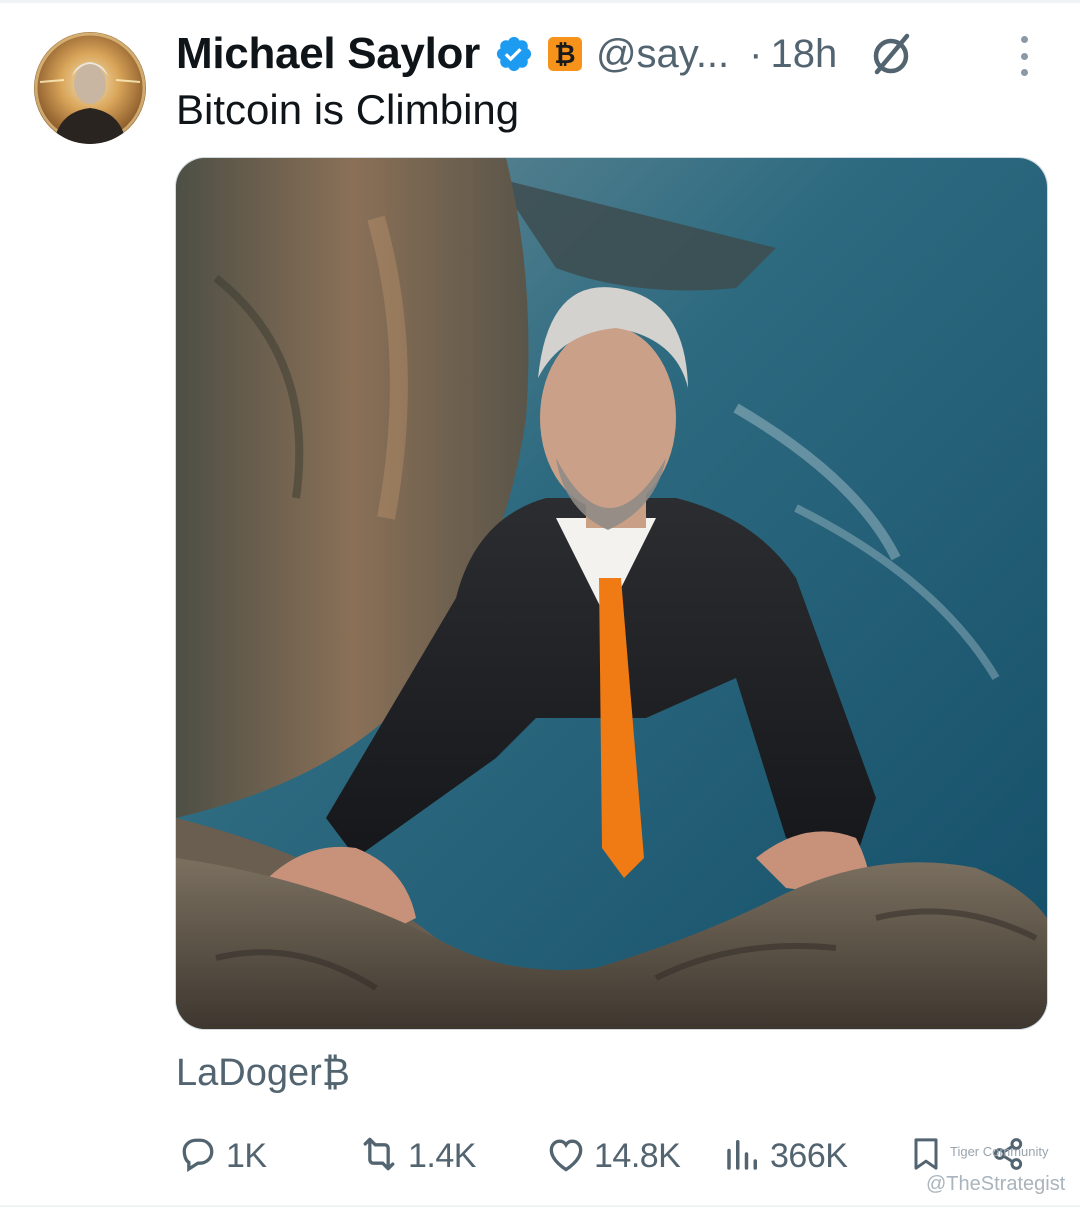  What do you see at coordinates (328, 54) in the screenshot?
I see `author-name: Michael Saylor` at bounding box center [328, 54].